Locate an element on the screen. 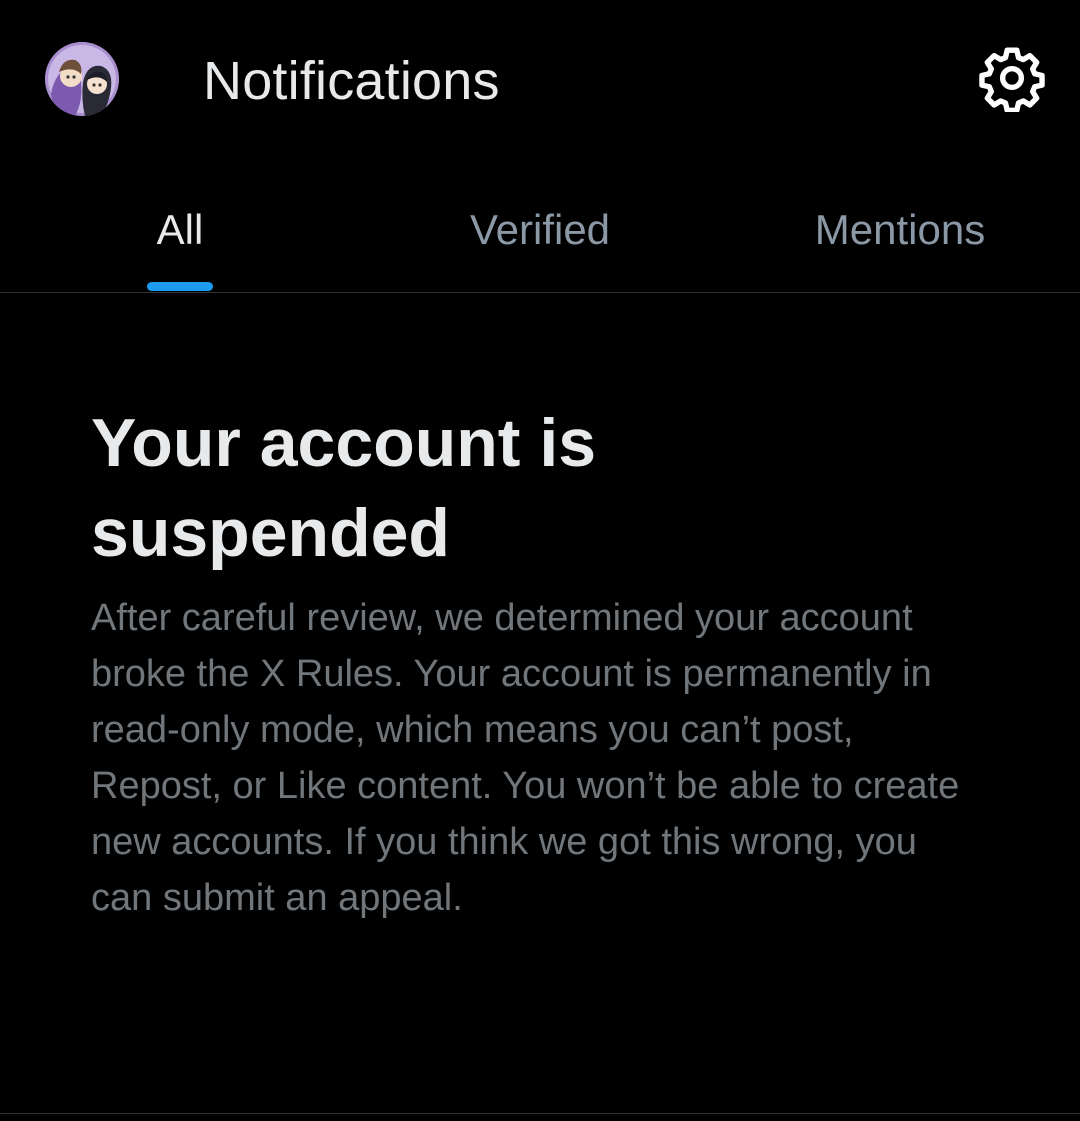  notice-title: Your account is suspended is located at coordinates (344, 488).